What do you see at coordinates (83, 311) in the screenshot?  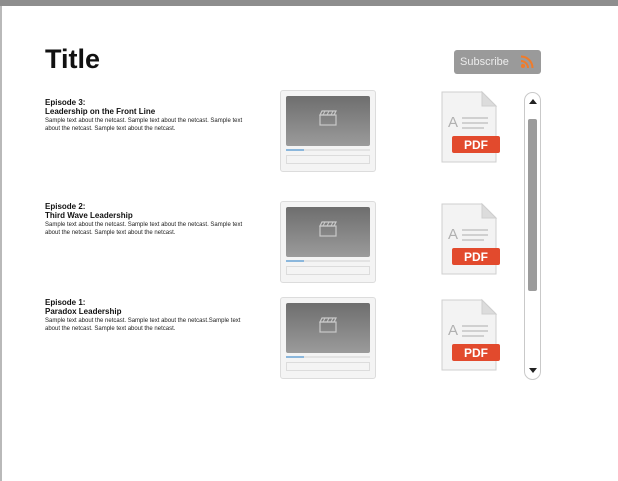 I see `episode-title: Paradox Leadership` at bounding box center [83, 311].